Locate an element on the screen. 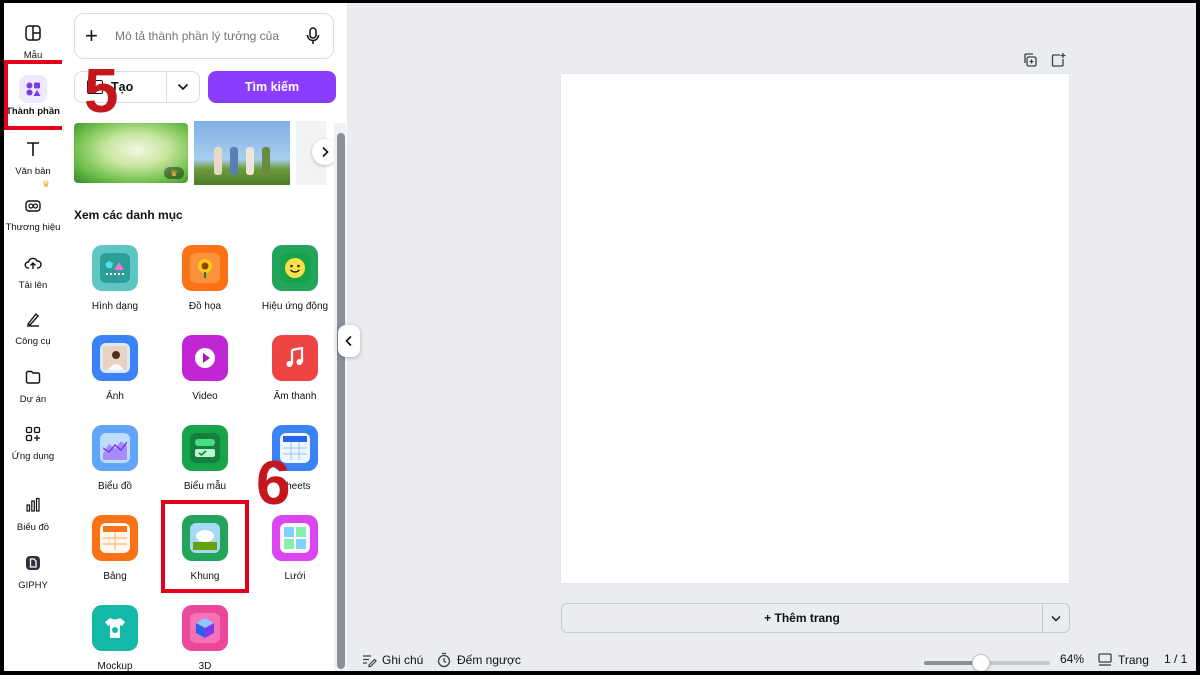 This screenshot has width=1200, height=675. search-input is located at coordinates (209, 36).